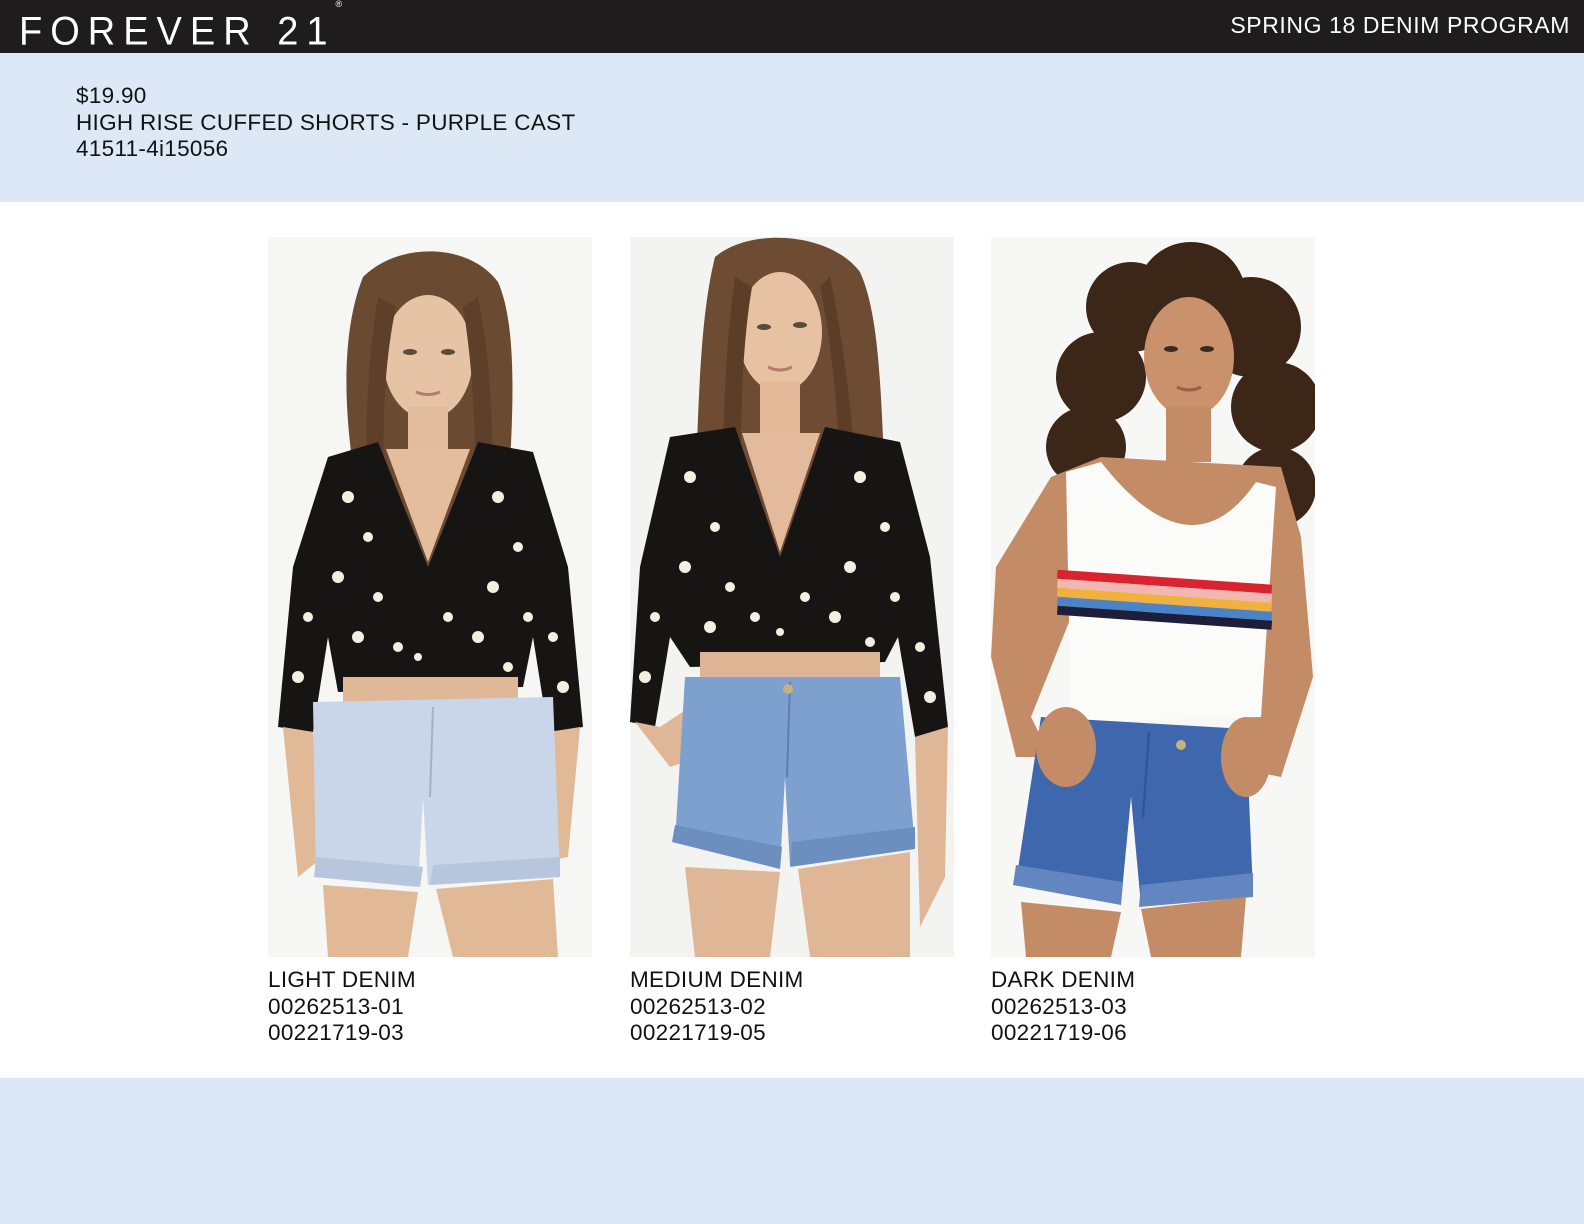  Describe the element at coordinates (1063, 979) in the screenshot. I see `variant-label: DARK DENIM` at that location.